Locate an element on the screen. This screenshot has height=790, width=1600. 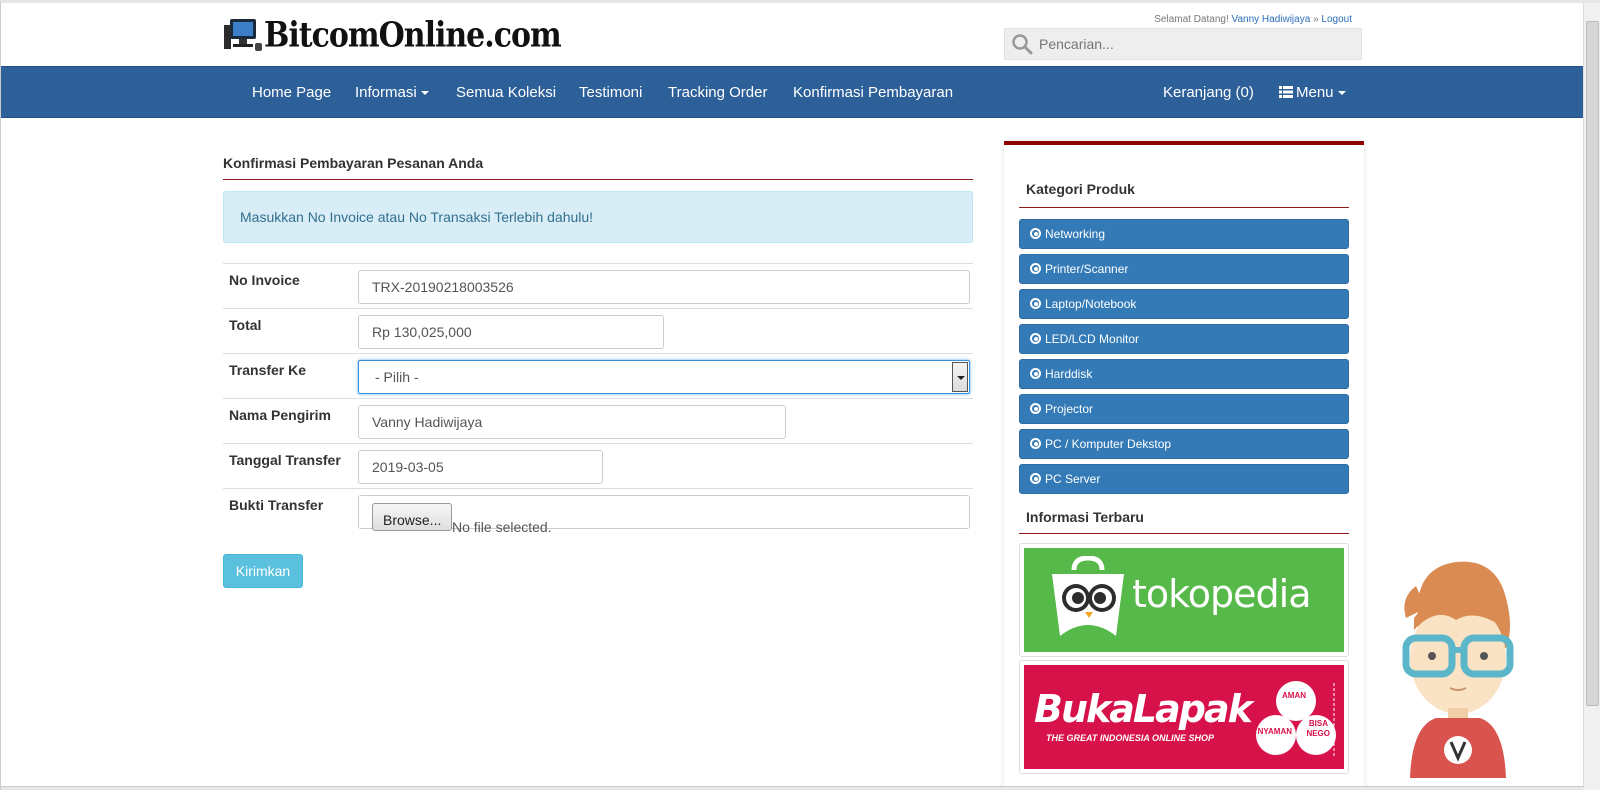
title-divider is located at coordinates (598, 179).